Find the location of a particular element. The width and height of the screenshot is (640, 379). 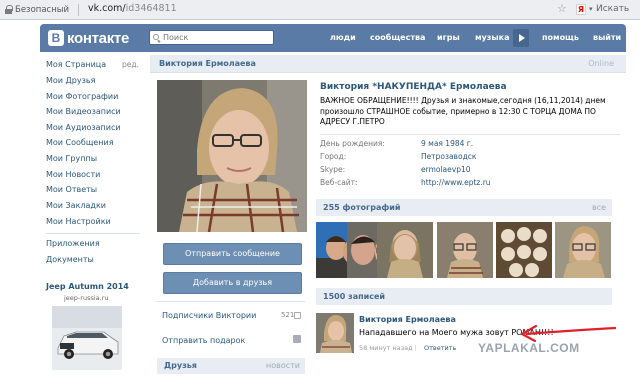

add-friend-button: Добавить в друзья is located at coordinates (232, 283).